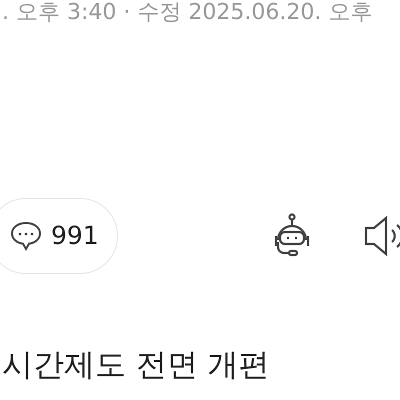 The height and width of the screenshot is (400, 400). What do you see at coordinates (59, 236) in the screenshot?
I see `comment-button: 991` at bounding box center [59, 236].